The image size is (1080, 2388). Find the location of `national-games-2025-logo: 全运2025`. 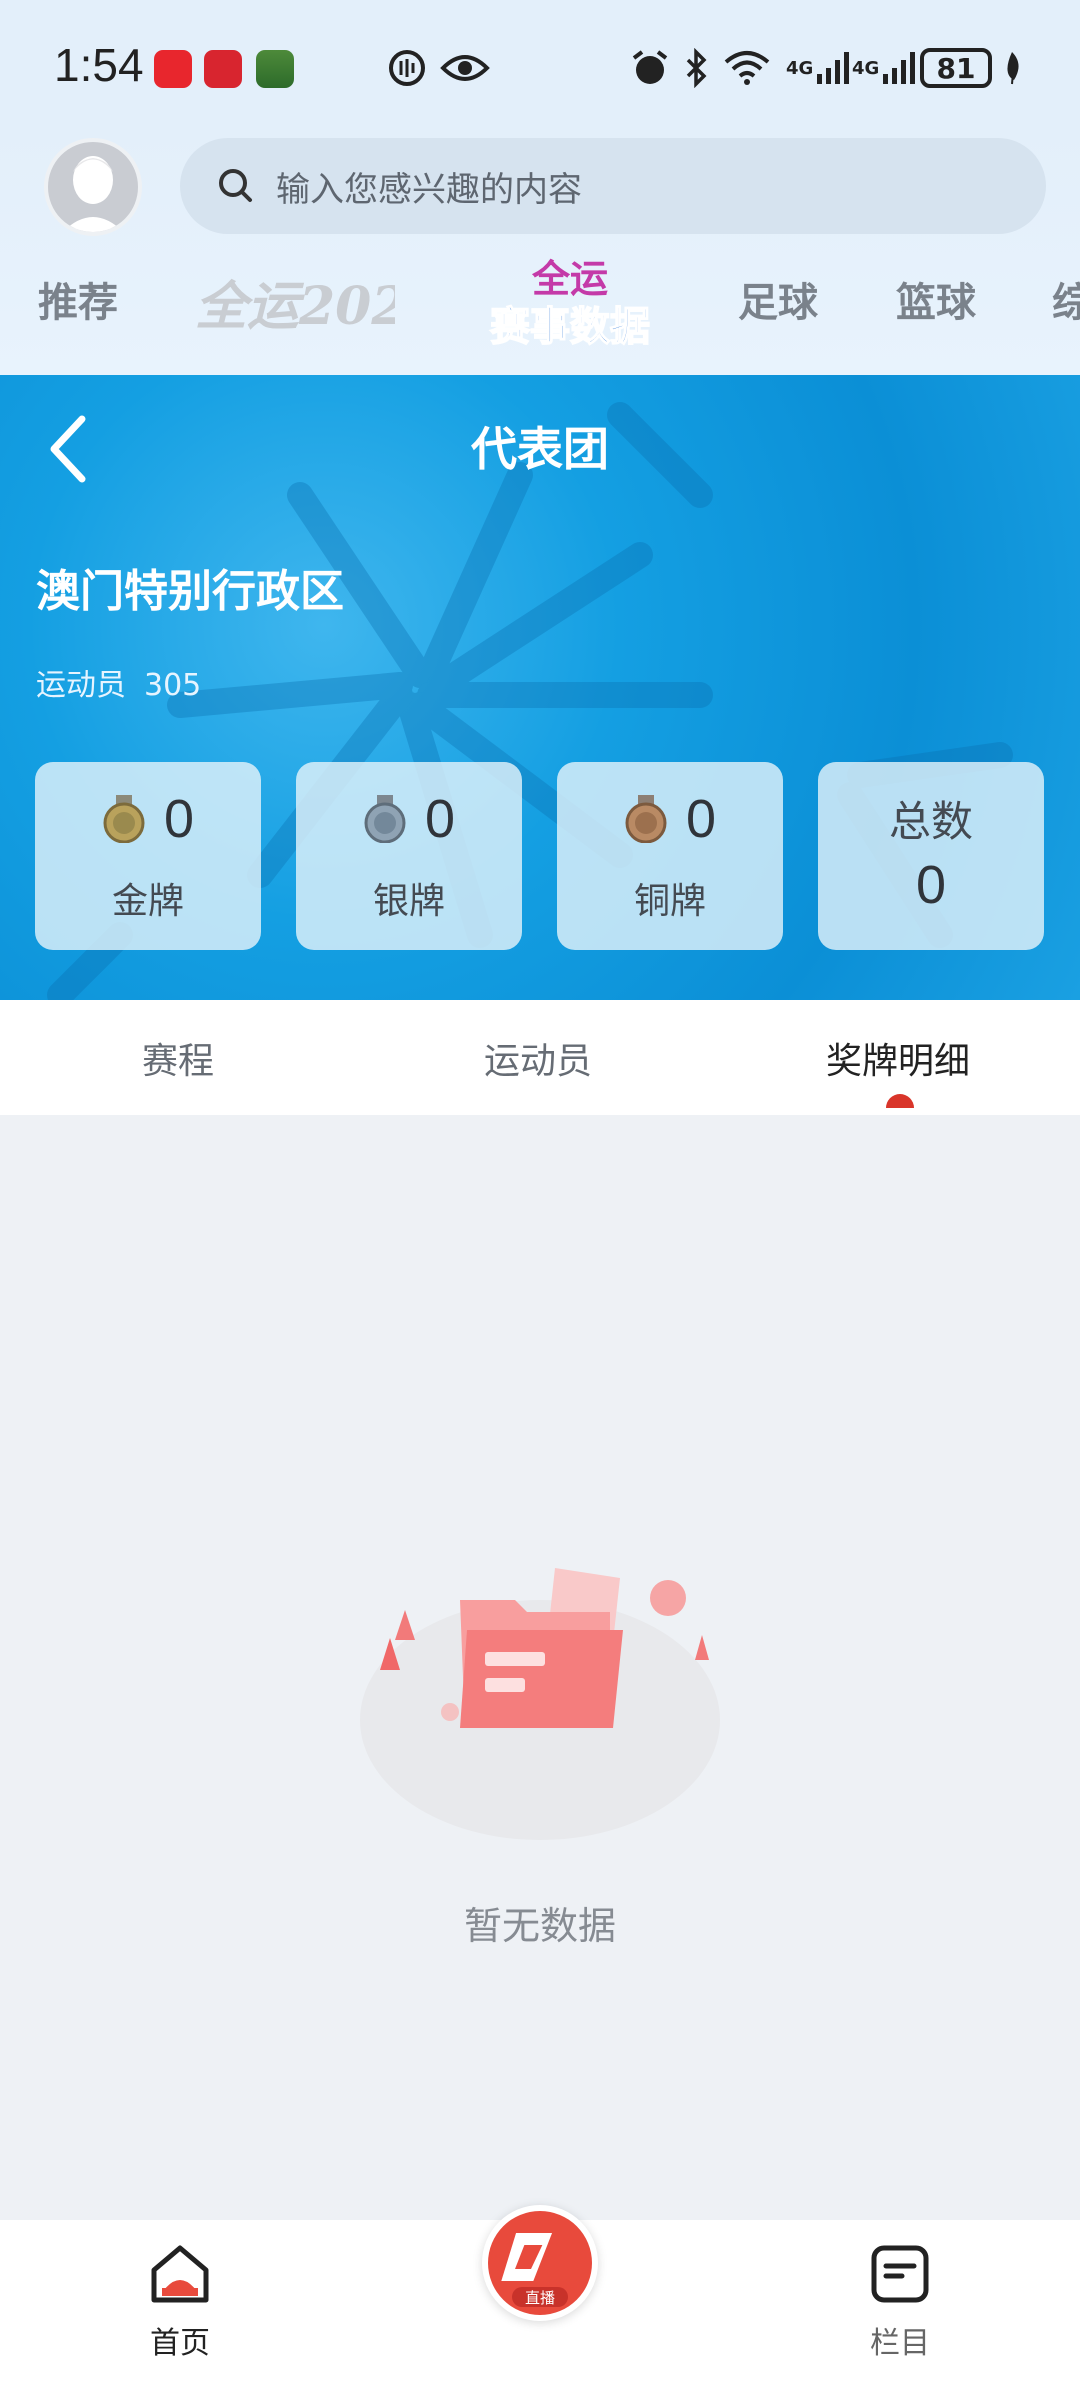

national-games-2025-logo: 全运2025 is located at coordinates (319, 303).